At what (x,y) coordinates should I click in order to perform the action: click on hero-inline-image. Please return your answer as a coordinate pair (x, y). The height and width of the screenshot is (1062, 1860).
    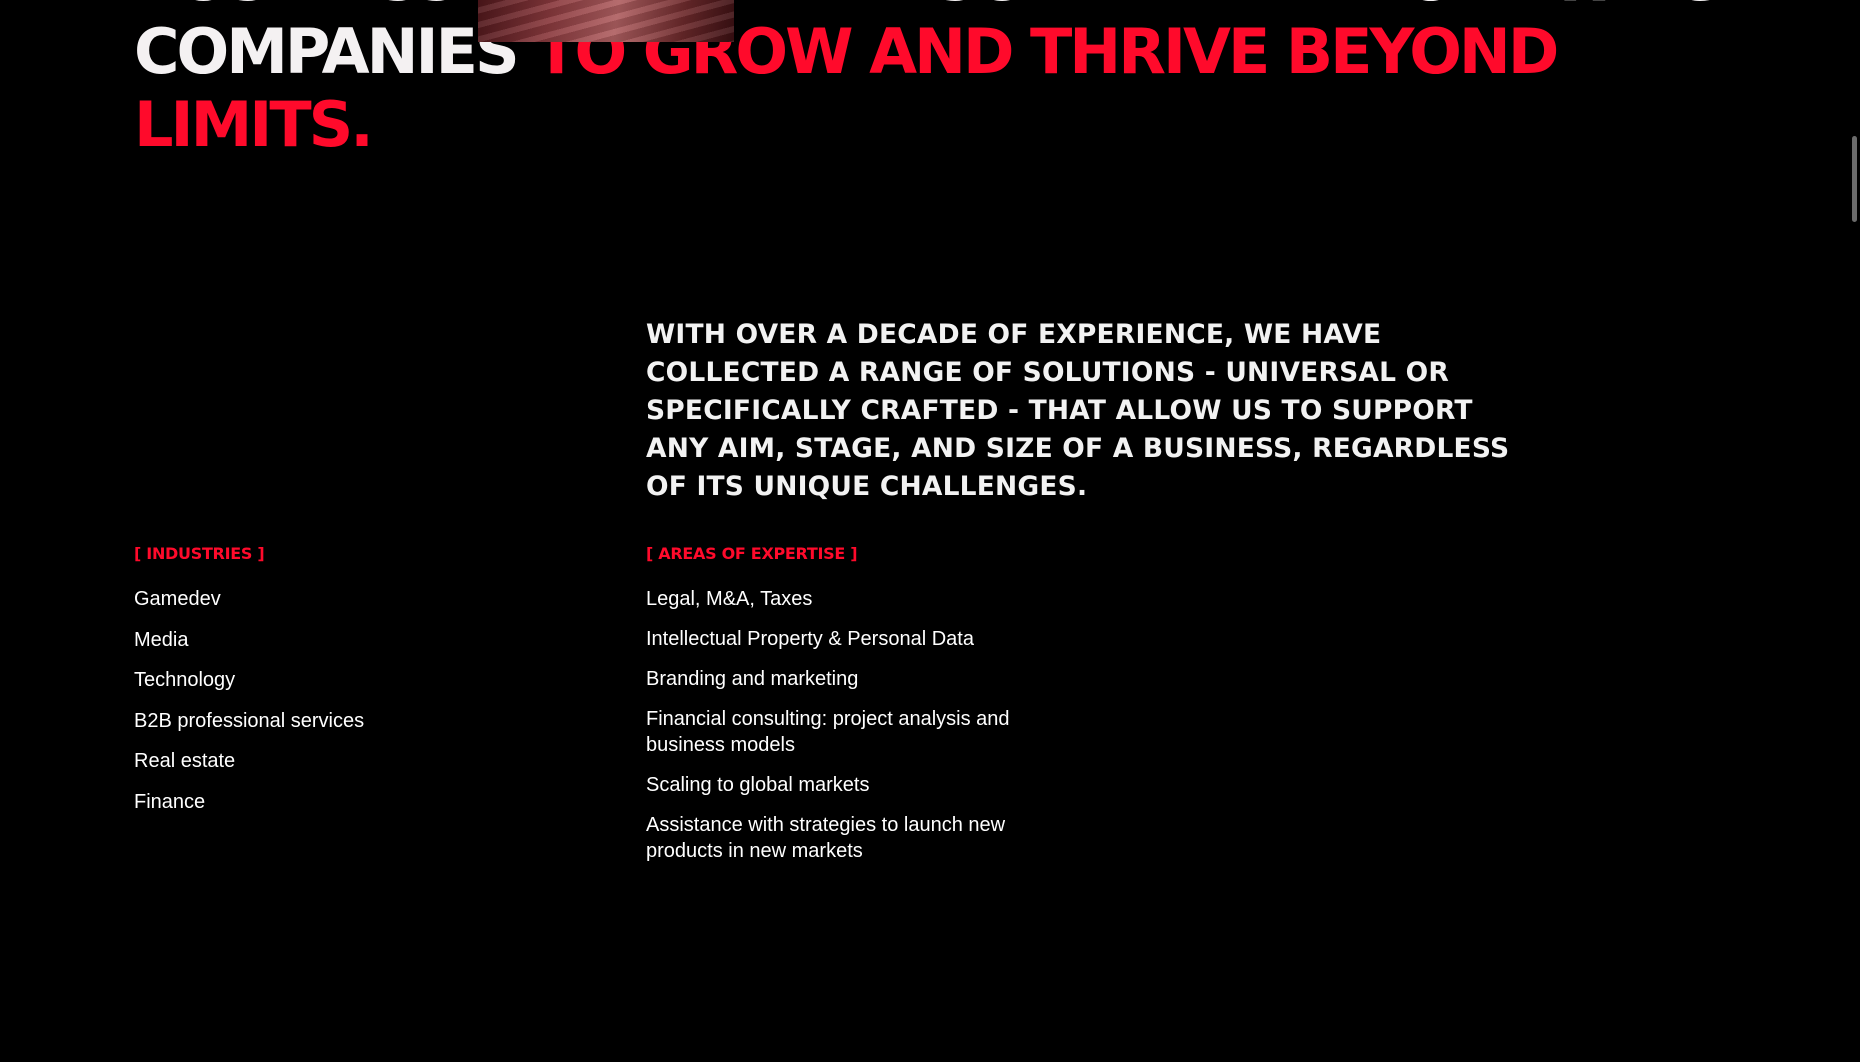
    Looking at the image, I should click on (606, 21).